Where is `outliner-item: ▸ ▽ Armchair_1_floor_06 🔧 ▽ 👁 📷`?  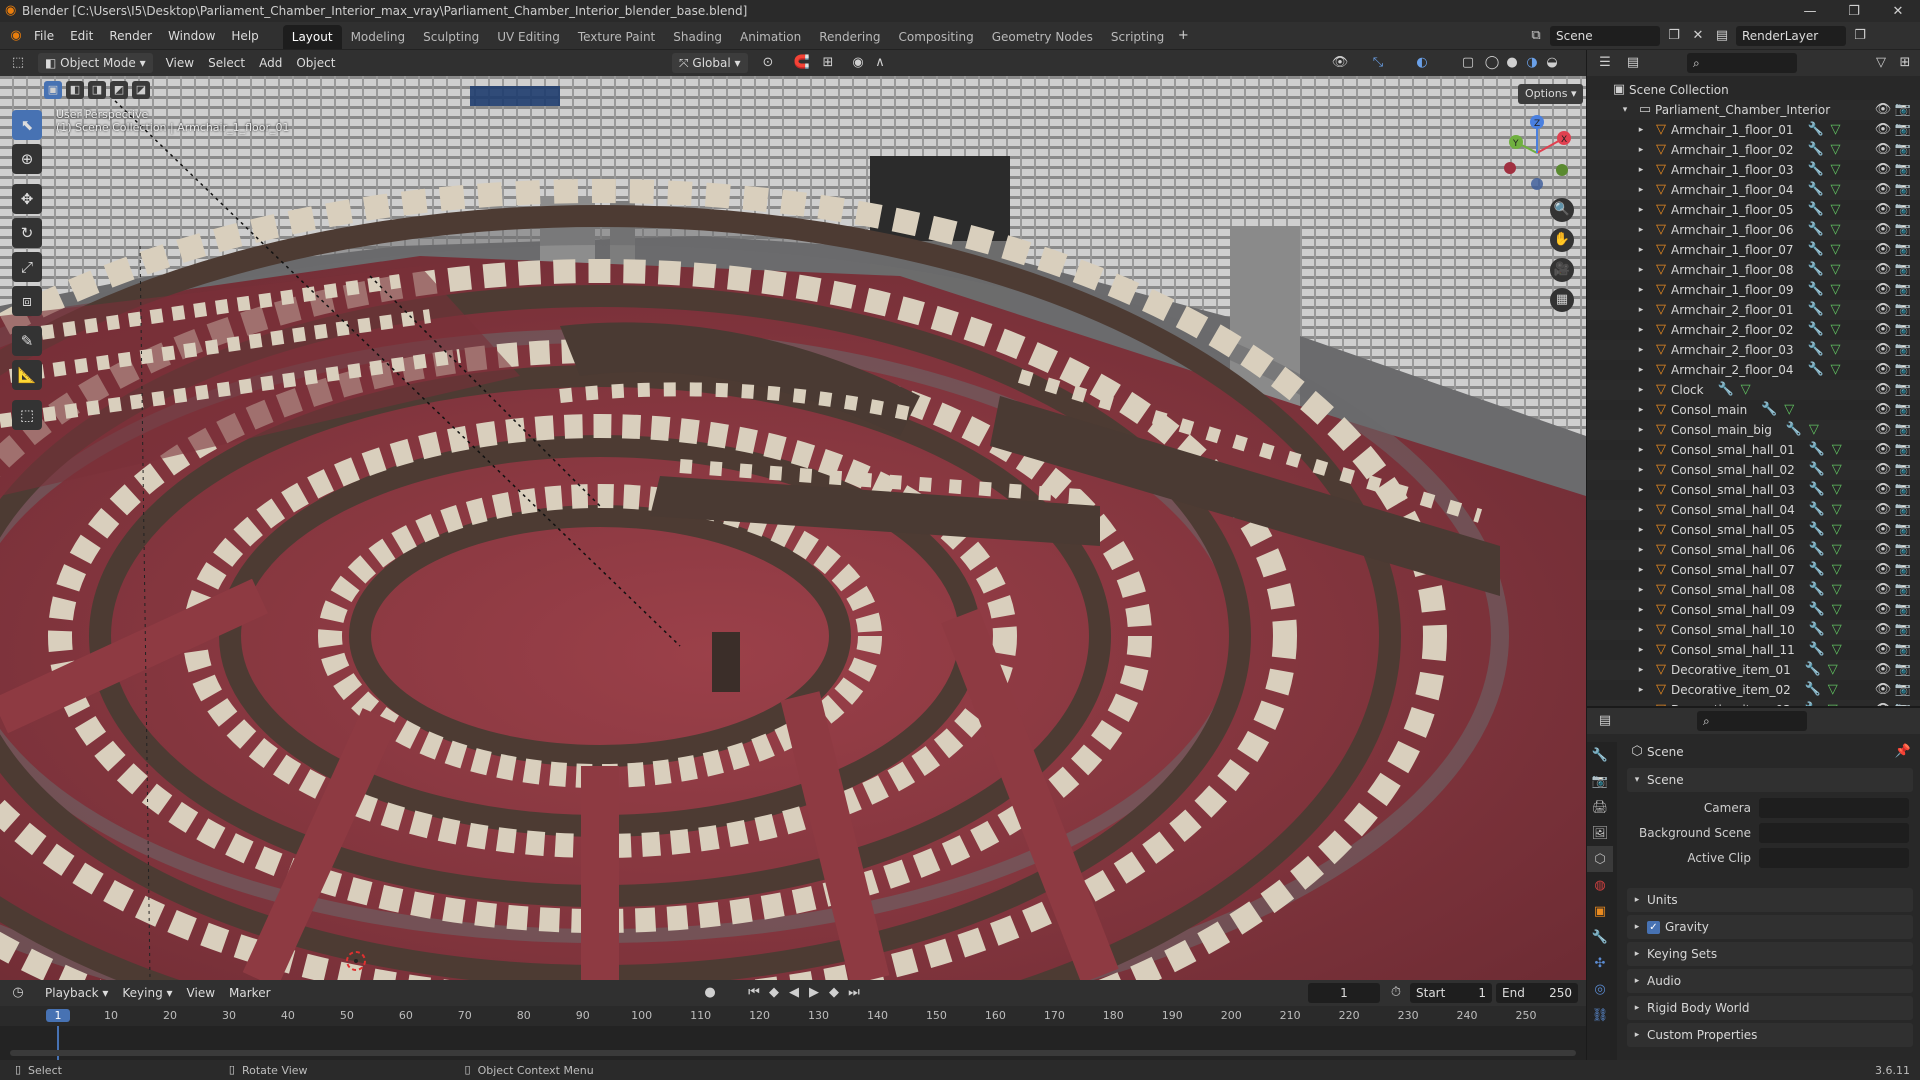 outliner-item: ▸ ▽ Armchair_1_floor_06 🔧 ▽ 👁 📷 is located at coordinates (1753, 230).